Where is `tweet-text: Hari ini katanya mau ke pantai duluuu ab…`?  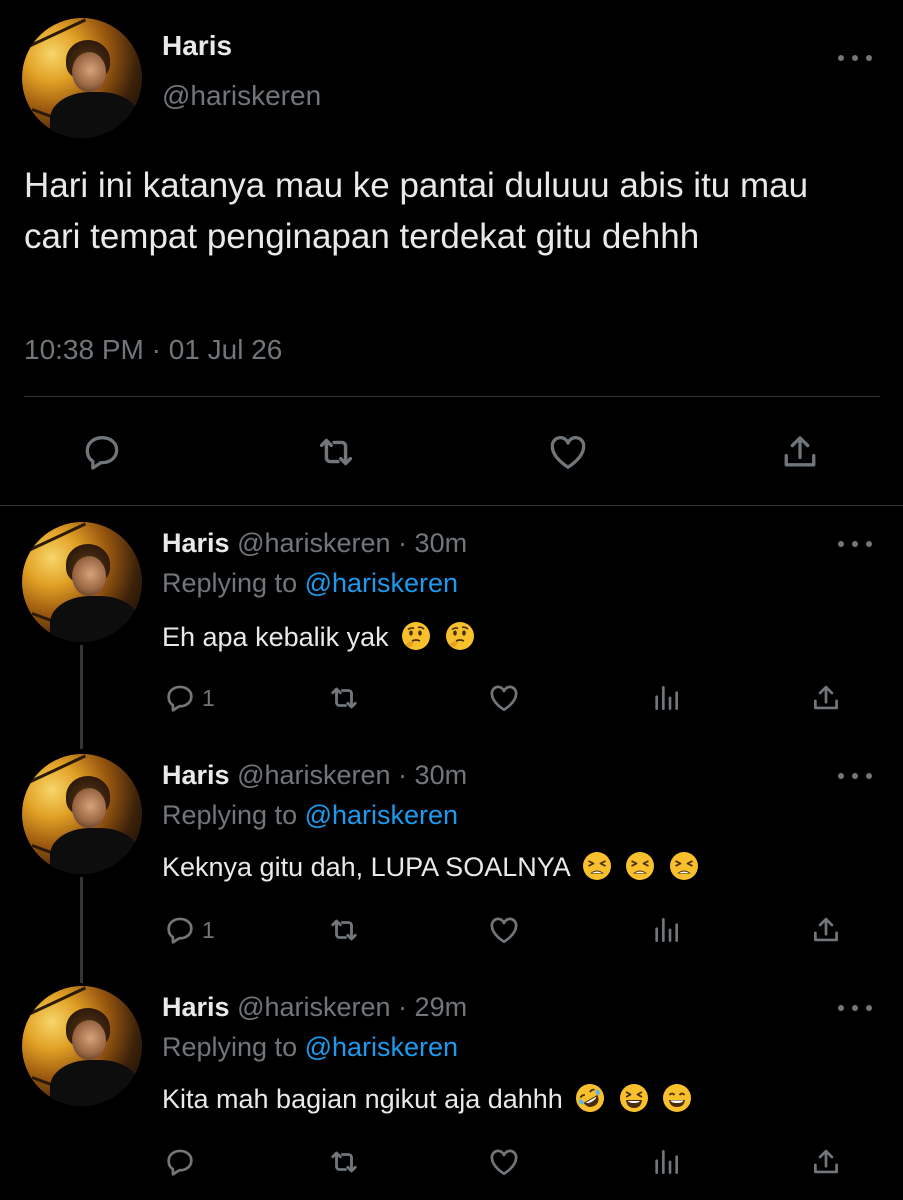
tweet-text: Hari ini katanya mau ke pantai duluuu ab… is located at coordinates (416, 211).